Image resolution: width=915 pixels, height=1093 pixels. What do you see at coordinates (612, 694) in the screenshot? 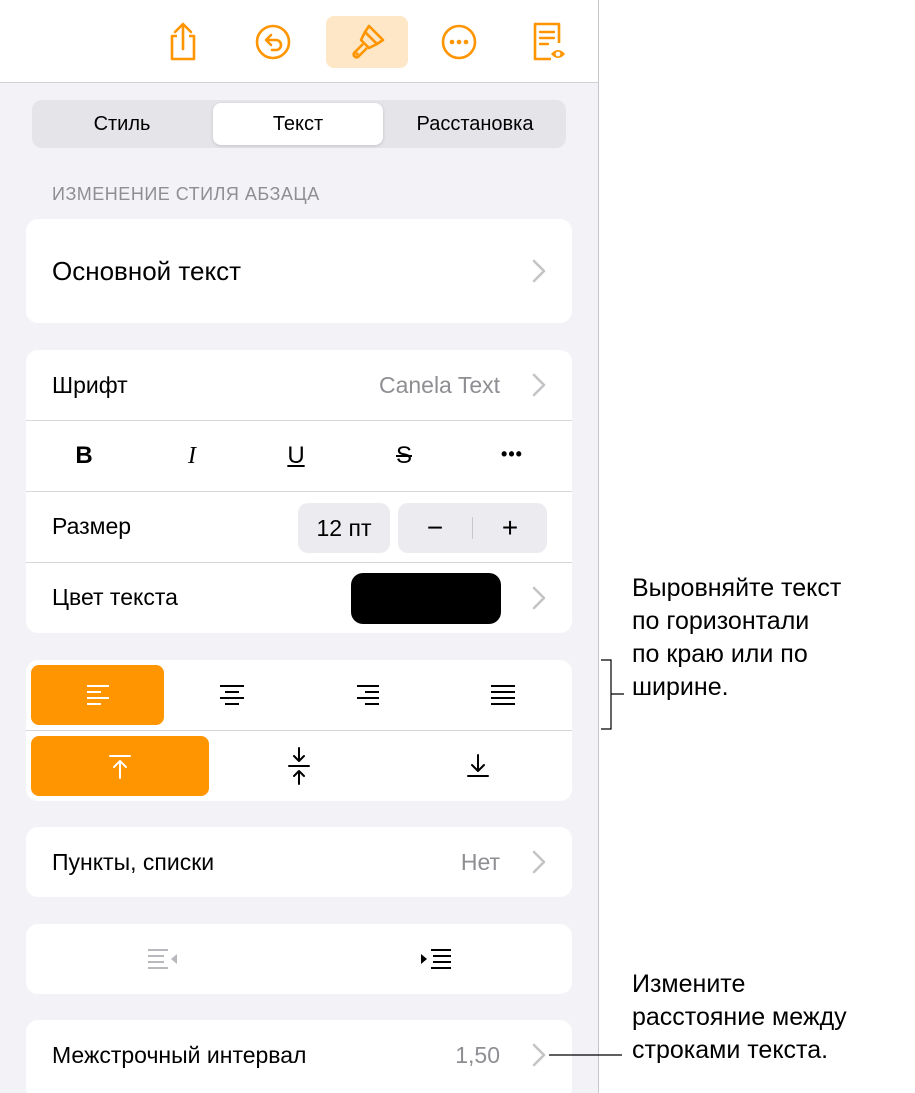
I see `alignment-bracket` at bounding box center [612, 694].